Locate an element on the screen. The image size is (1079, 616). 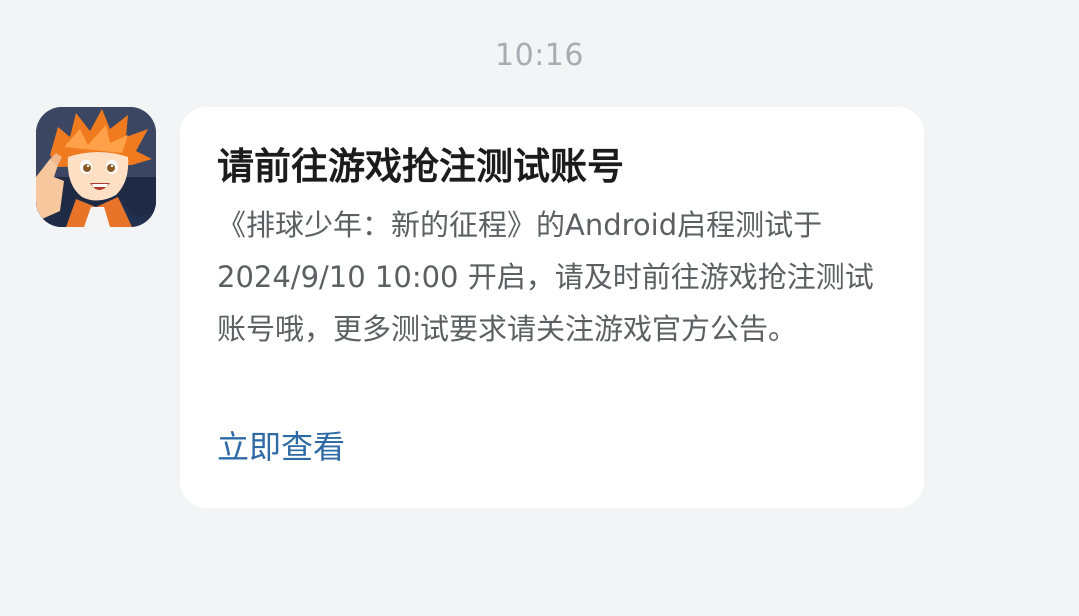
game-app-icon is located at coordinates (96, 167).